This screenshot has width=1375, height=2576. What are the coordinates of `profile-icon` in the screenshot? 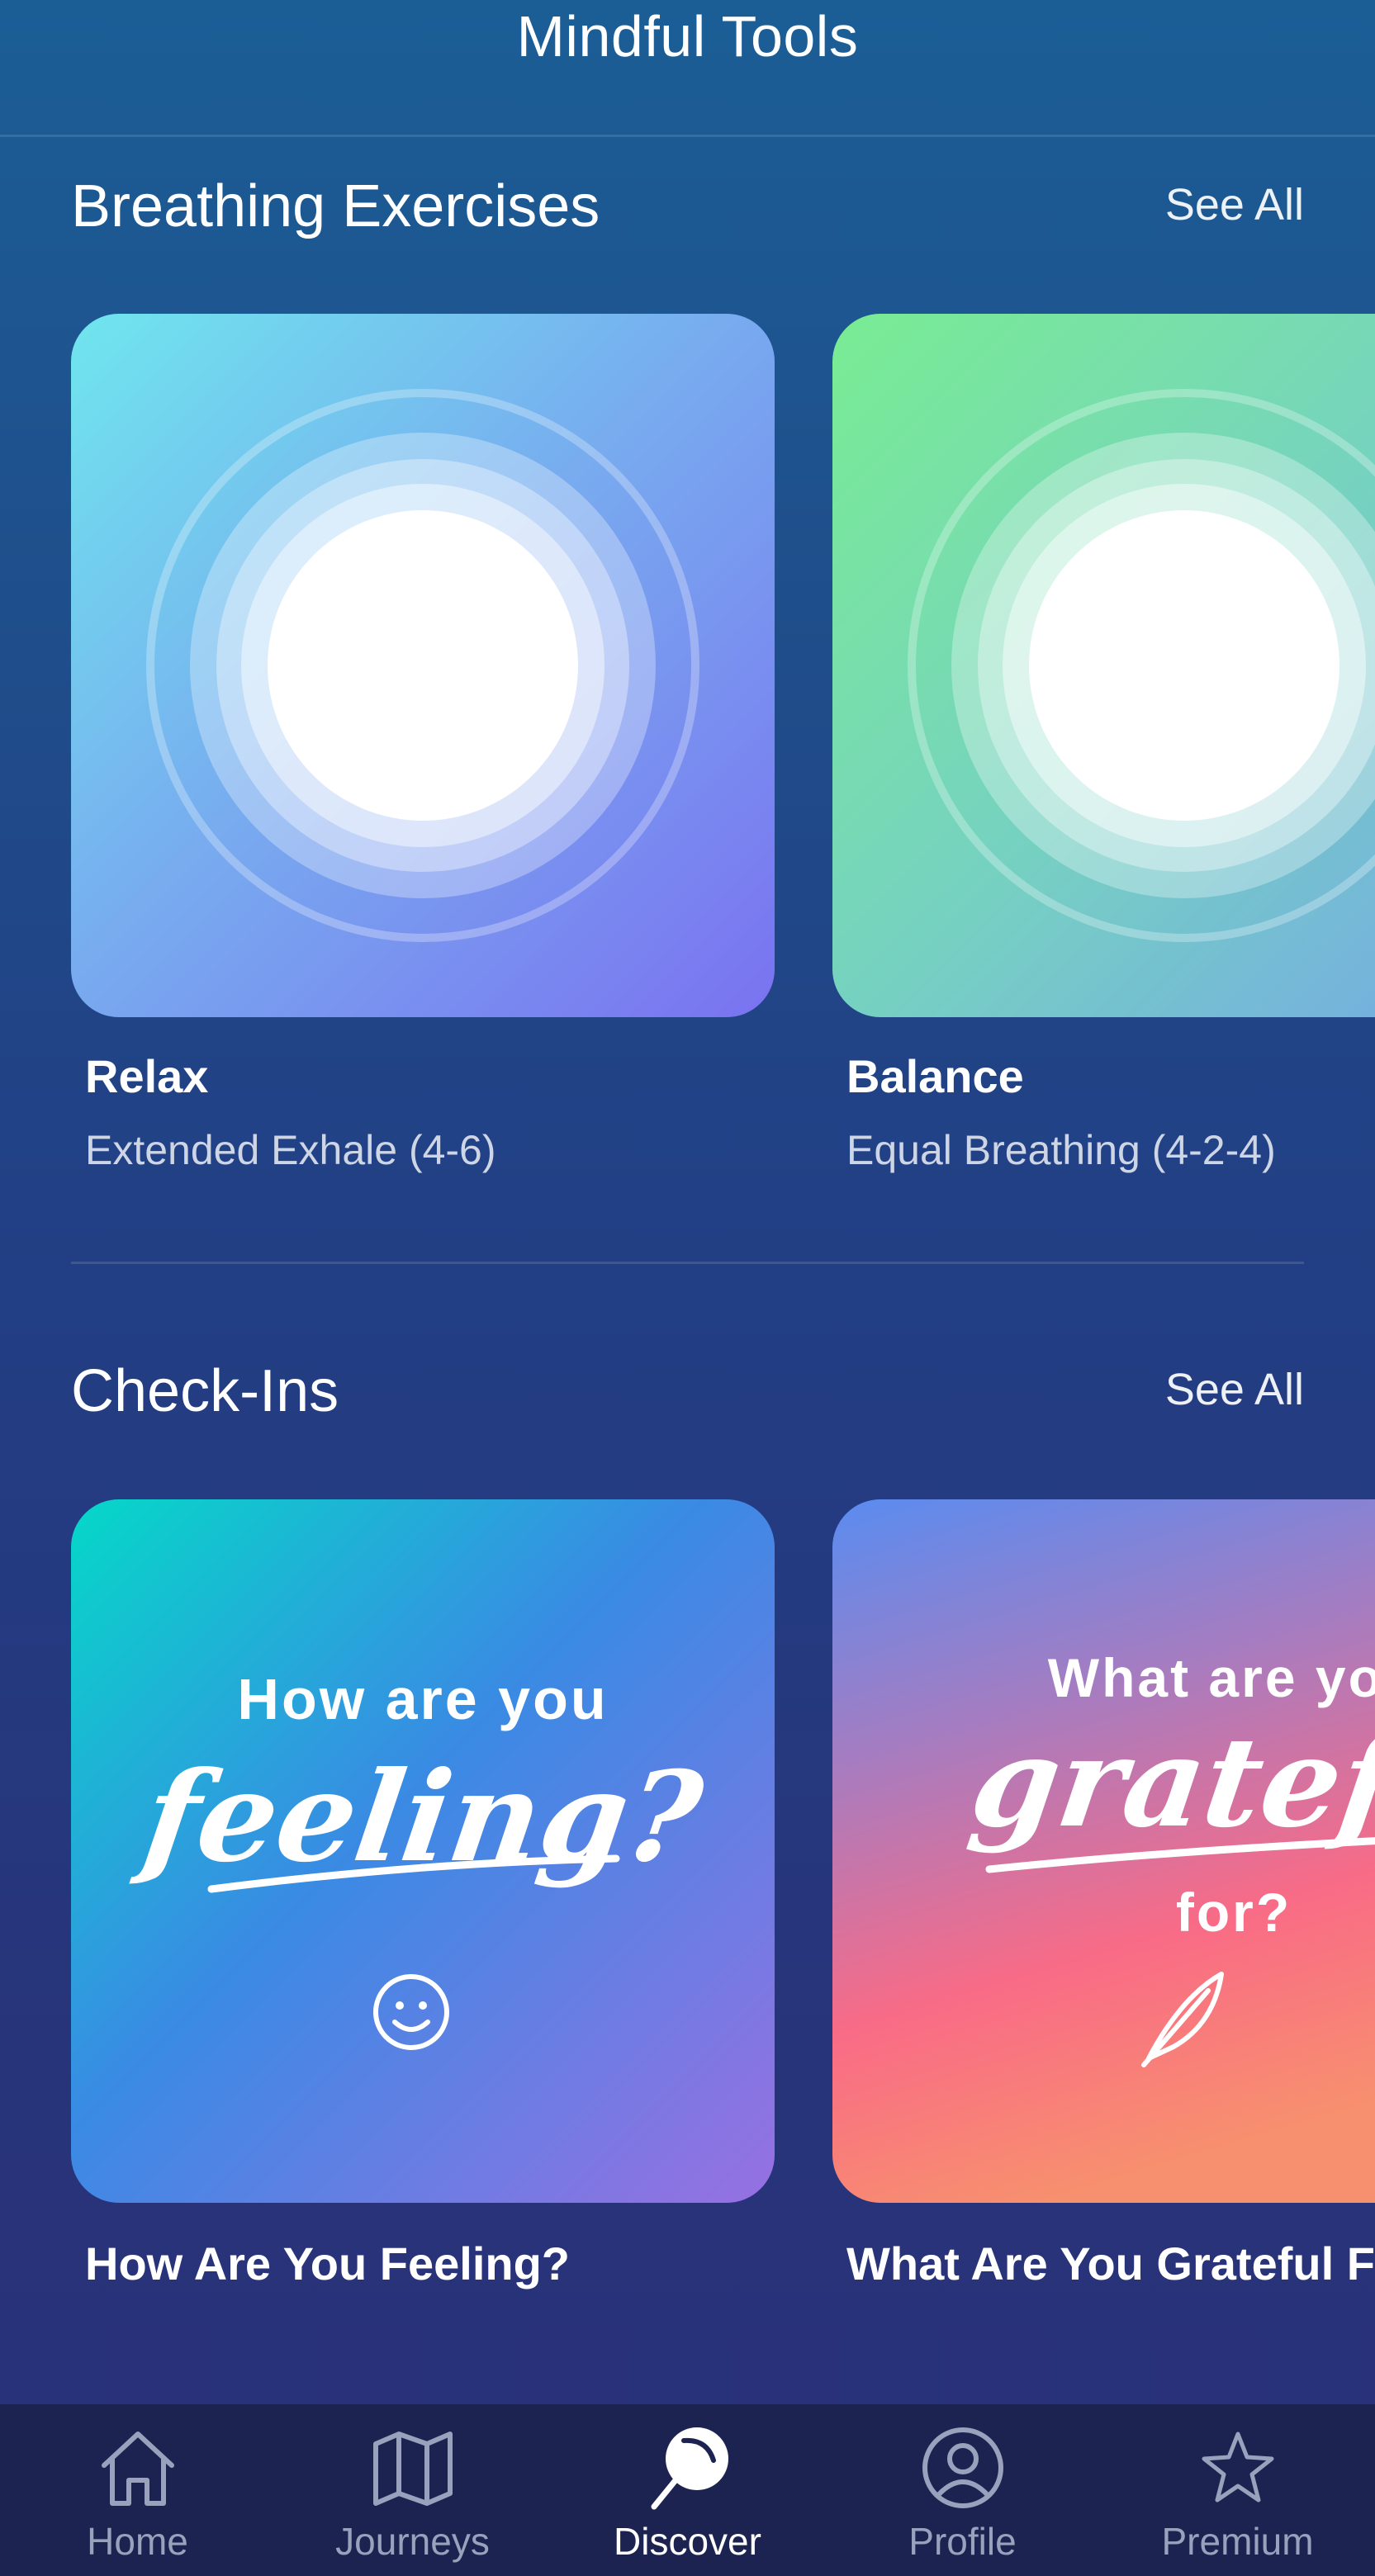 It's located at (962, 2467).